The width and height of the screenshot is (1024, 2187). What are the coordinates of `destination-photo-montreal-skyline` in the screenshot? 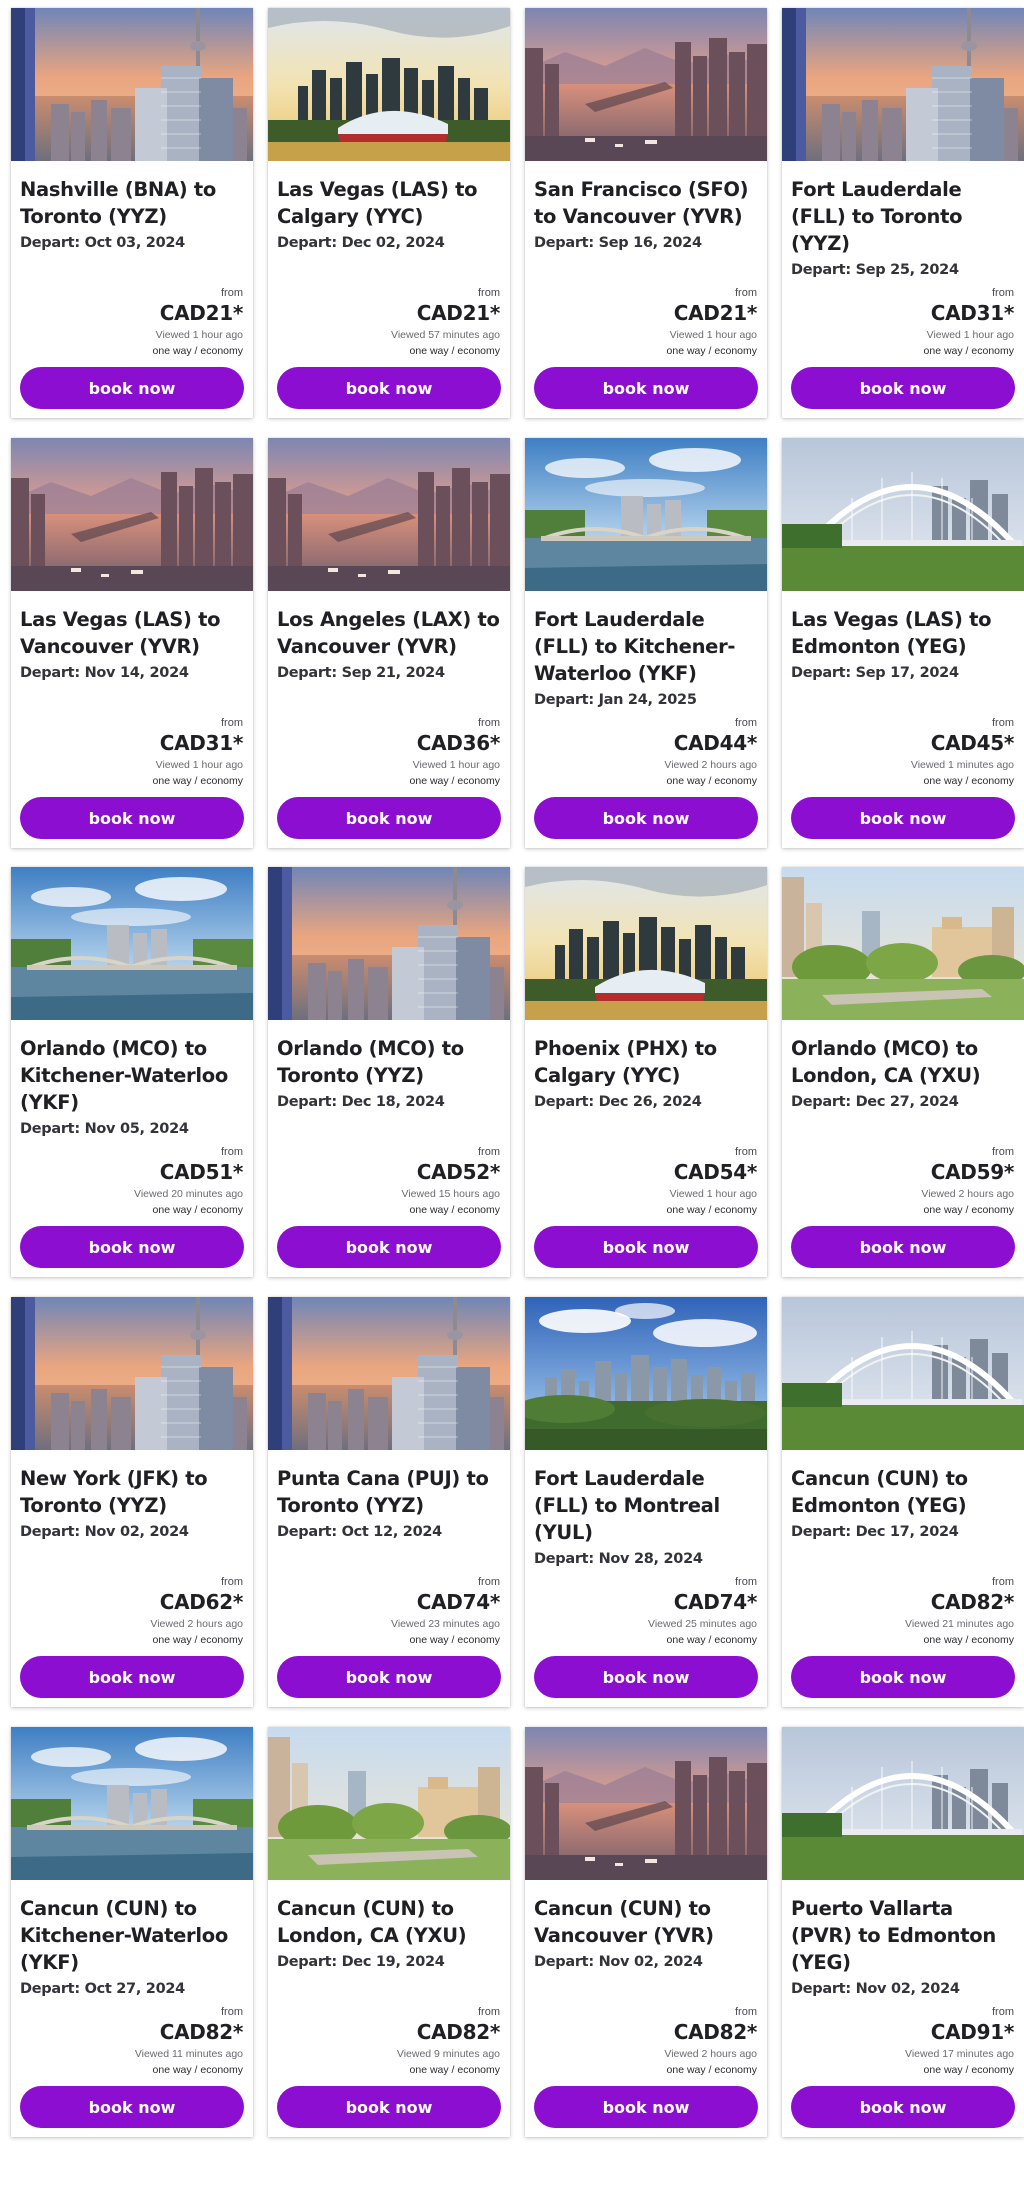 It's located at (646, 1373).